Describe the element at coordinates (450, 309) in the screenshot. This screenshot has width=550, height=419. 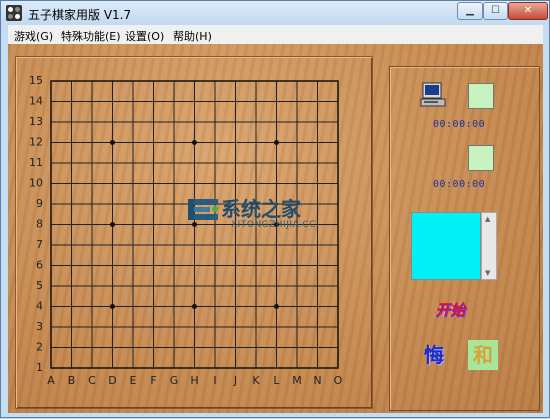
I see `start-button: 开始` at that location.